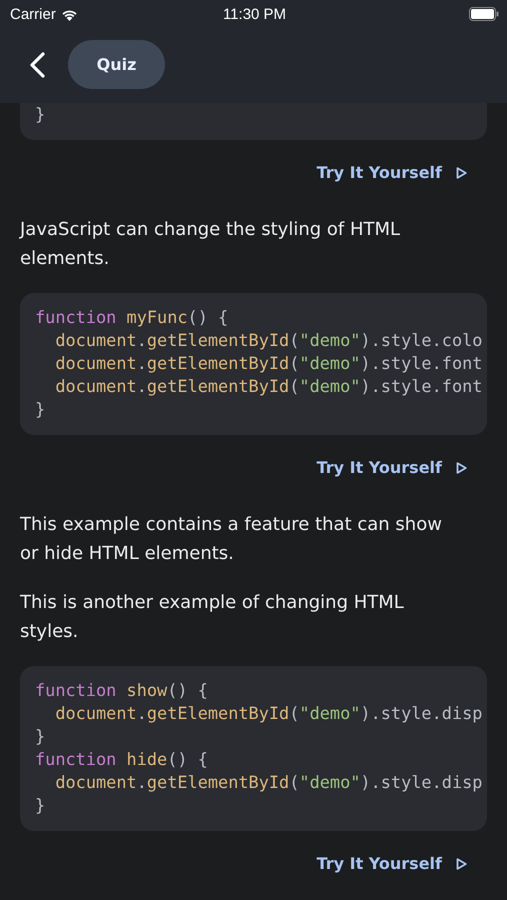 This screenshot has width=507, height=900. What do you see at coordinates (484, 14) in the screenshot?
I see `battery-icon` at bounding box center [484, 14].